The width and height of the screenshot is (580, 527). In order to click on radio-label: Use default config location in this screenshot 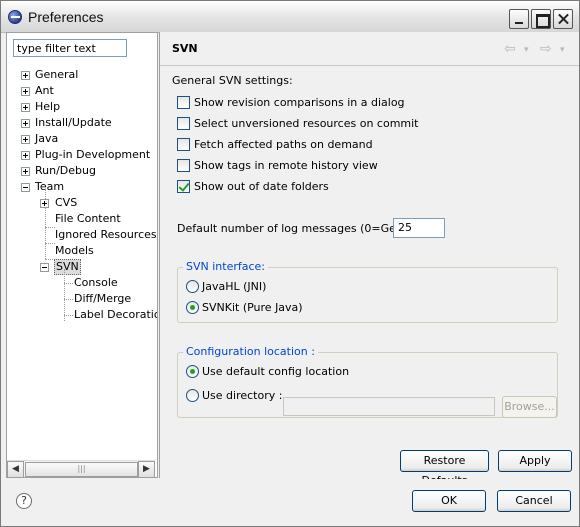, I will do `click(276, 371)`.